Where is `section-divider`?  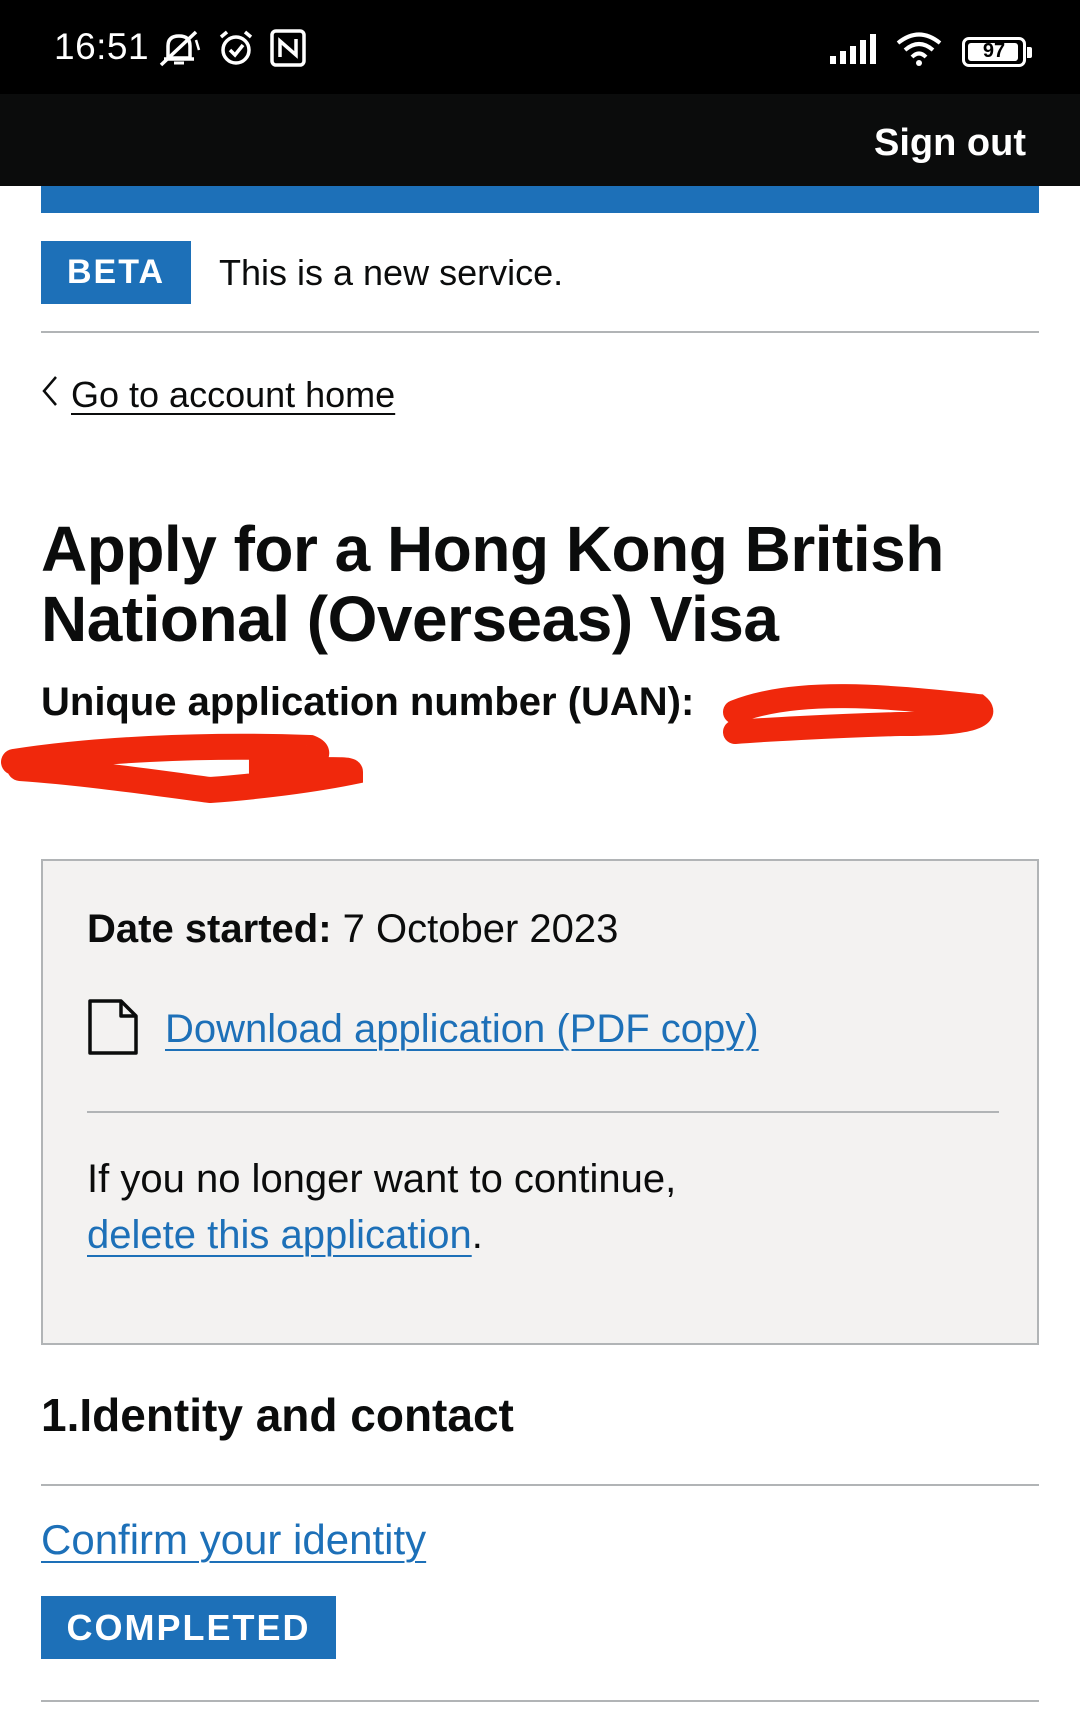
section-divider is located at coordinates (540, 1485).